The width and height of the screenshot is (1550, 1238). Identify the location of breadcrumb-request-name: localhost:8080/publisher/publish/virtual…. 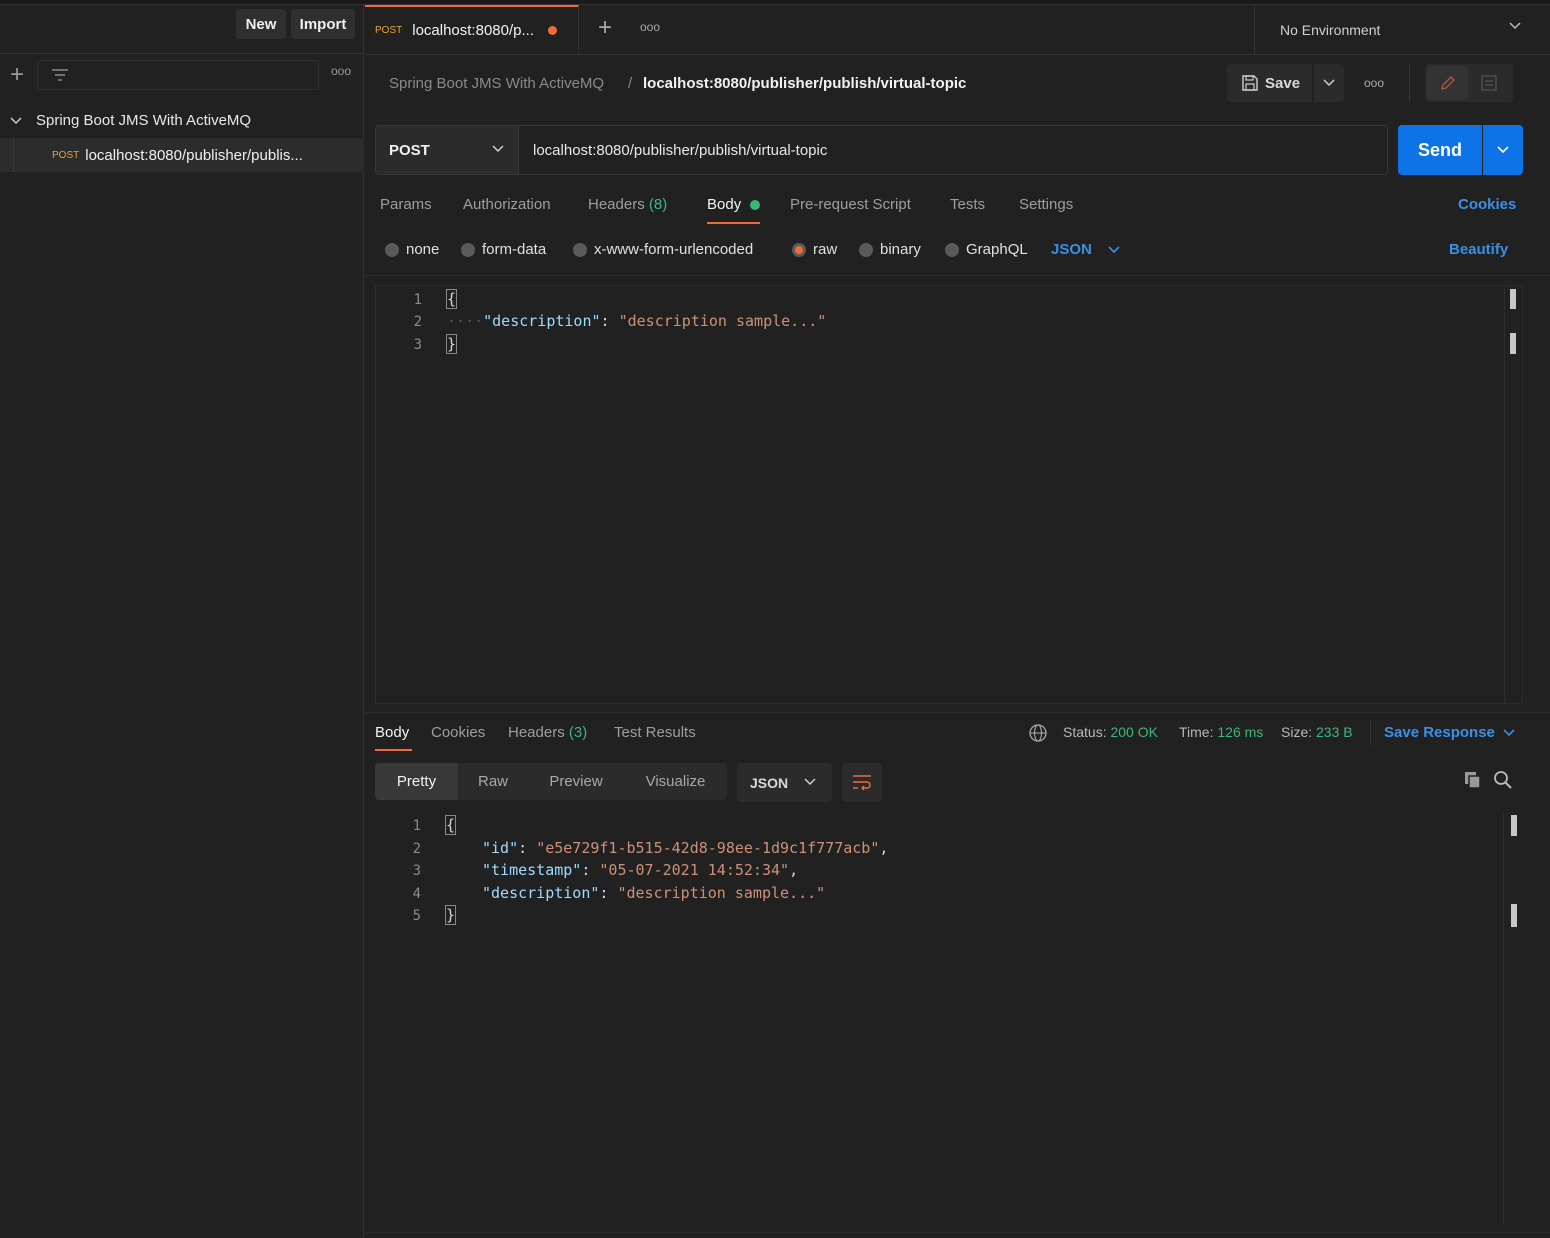
(804, 83).